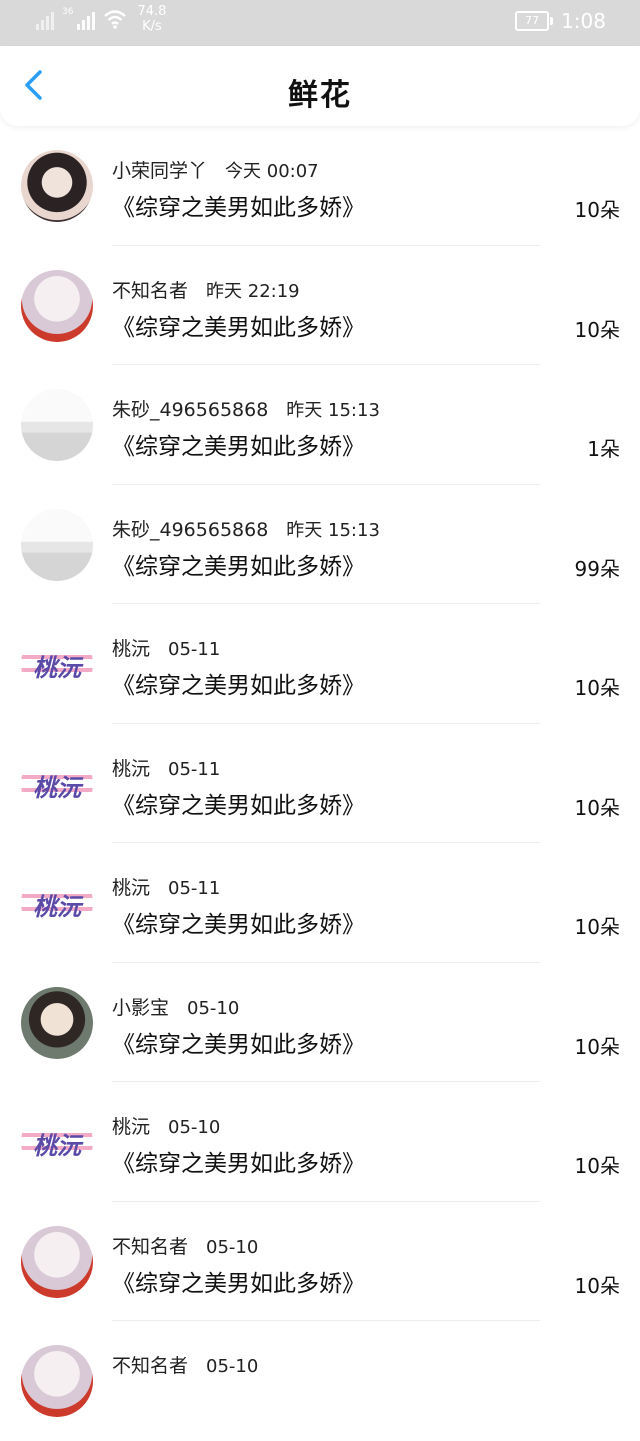 The image size is (640, 1441). What do you see at coordinates (597, 568) in the screenshot?
I see `flower-count: 99朵` at bounding box center [597, 568].